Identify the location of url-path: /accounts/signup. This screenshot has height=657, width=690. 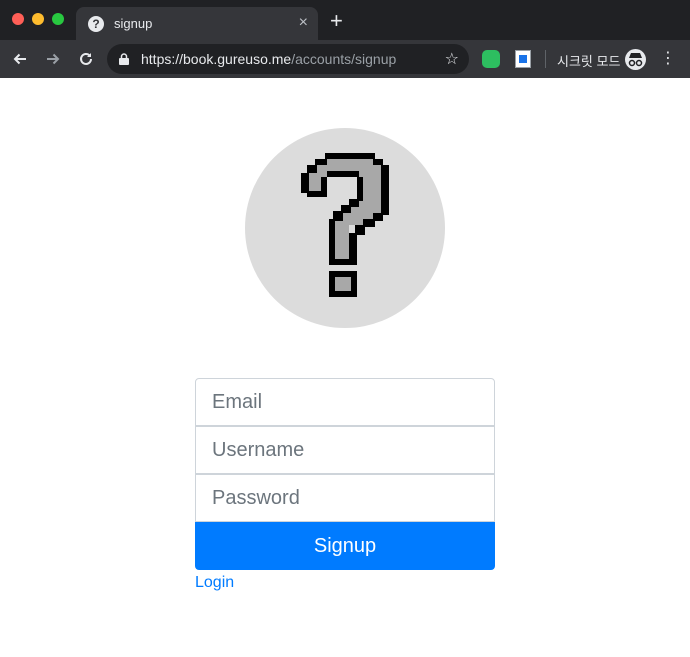
(344, 59).